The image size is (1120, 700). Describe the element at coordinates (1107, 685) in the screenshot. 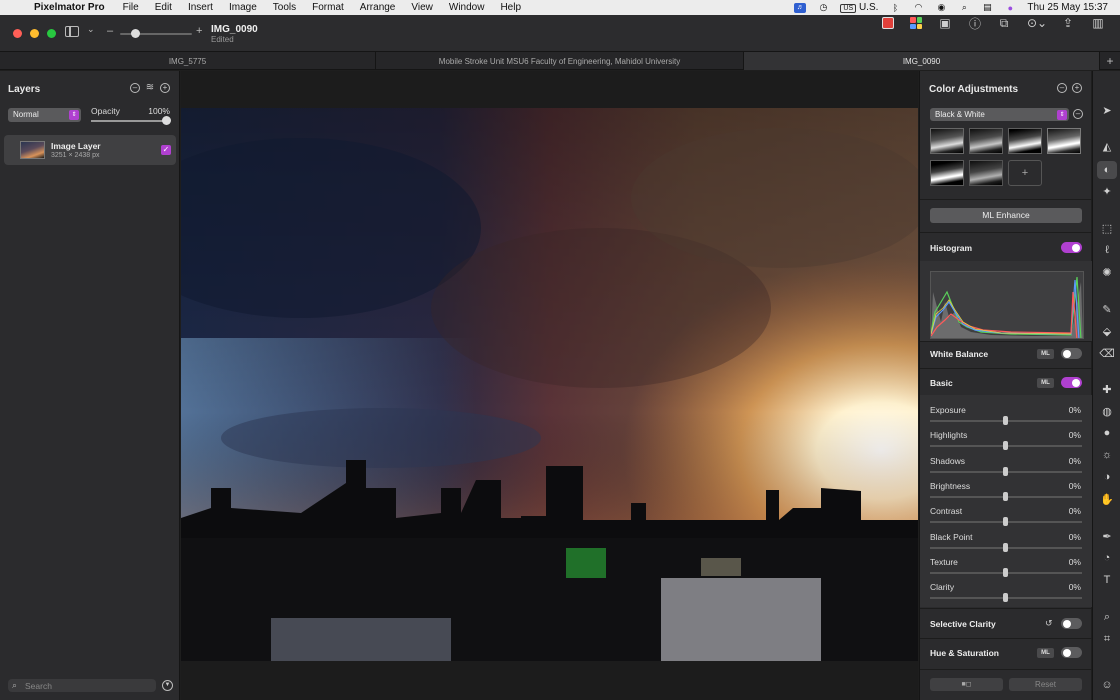

I see `more-tools-icon: ☺` at that location.